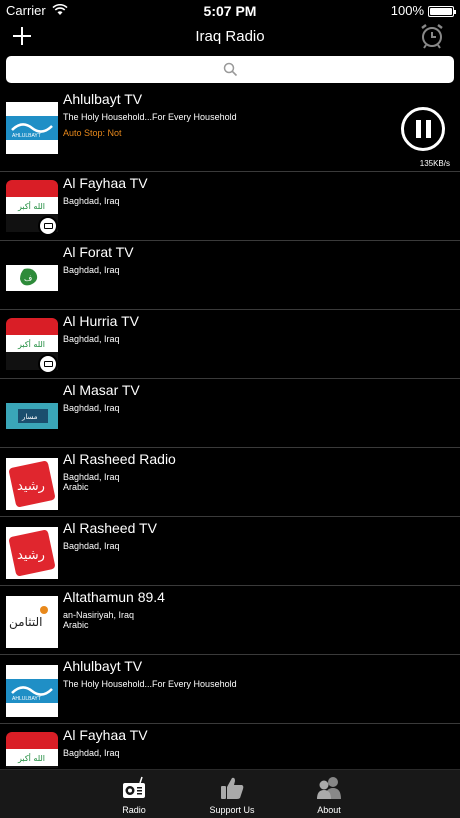 This screenshot has height=818, width=460. Describe the element at coordinates (25, 622) in the screenshot. I see `svg-text: التثامن` at that location.